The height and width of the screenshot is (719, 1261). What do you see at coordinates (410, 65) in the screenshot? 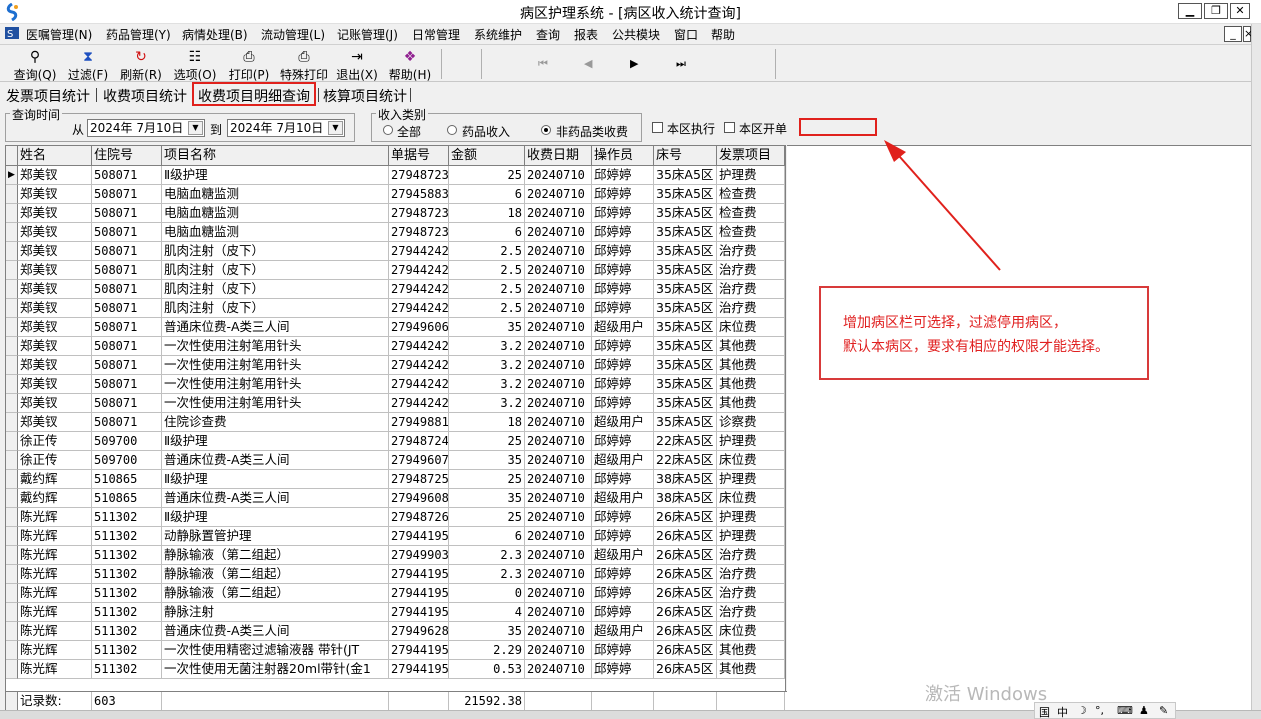
I see `help-button: ❖ 帮助(H)` at bounding box center [410, 65].